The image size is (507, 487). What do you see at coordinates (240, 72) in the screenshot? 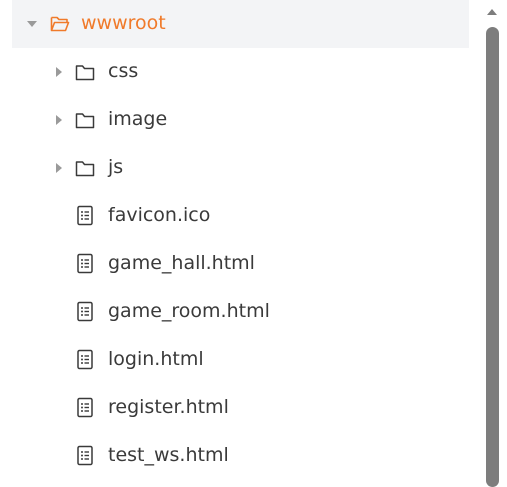
I see `tree-item-css: css` at bounding box center [240, 72].